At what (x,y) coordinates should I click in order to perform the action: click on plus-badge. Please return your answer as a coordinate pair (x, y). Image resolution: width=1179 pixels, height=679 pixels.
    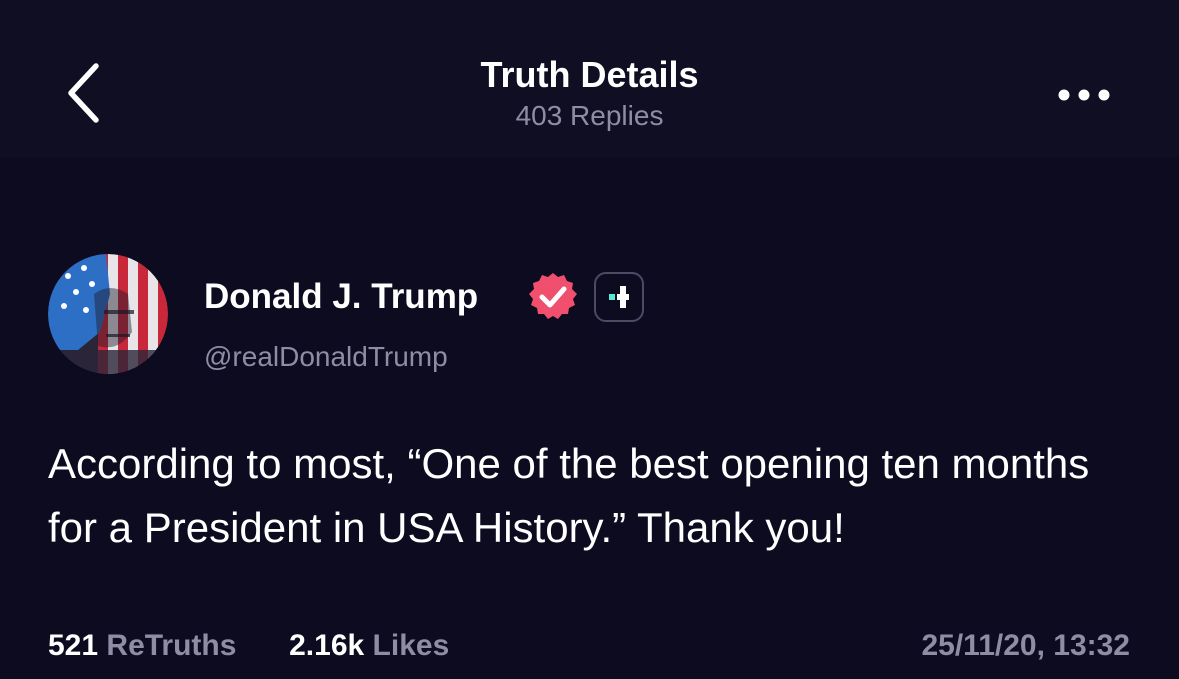
    Looking at the image, I should click on (619, 297).